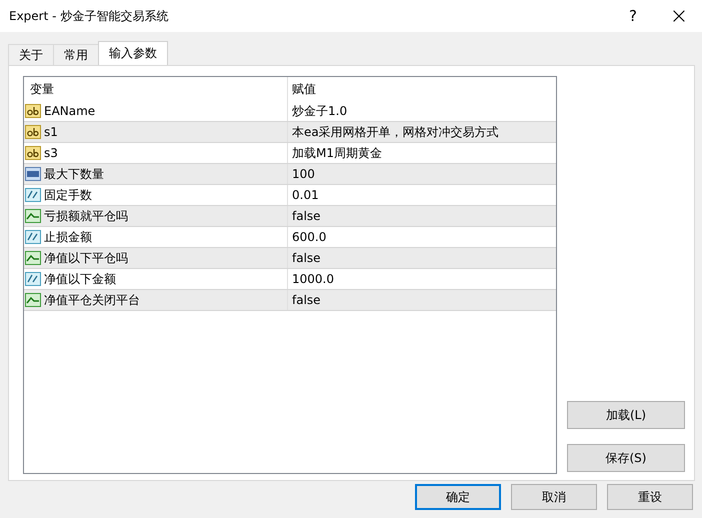  I want to click on parameter-value: 0.01, so click(422, 195).